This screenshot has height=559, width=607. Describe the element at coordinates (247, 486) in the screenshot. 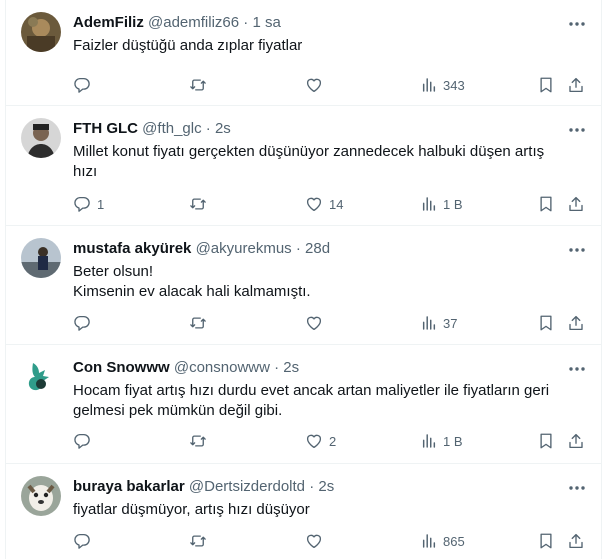

I see `user-handle: @Dertsizderdoltd` at that location.